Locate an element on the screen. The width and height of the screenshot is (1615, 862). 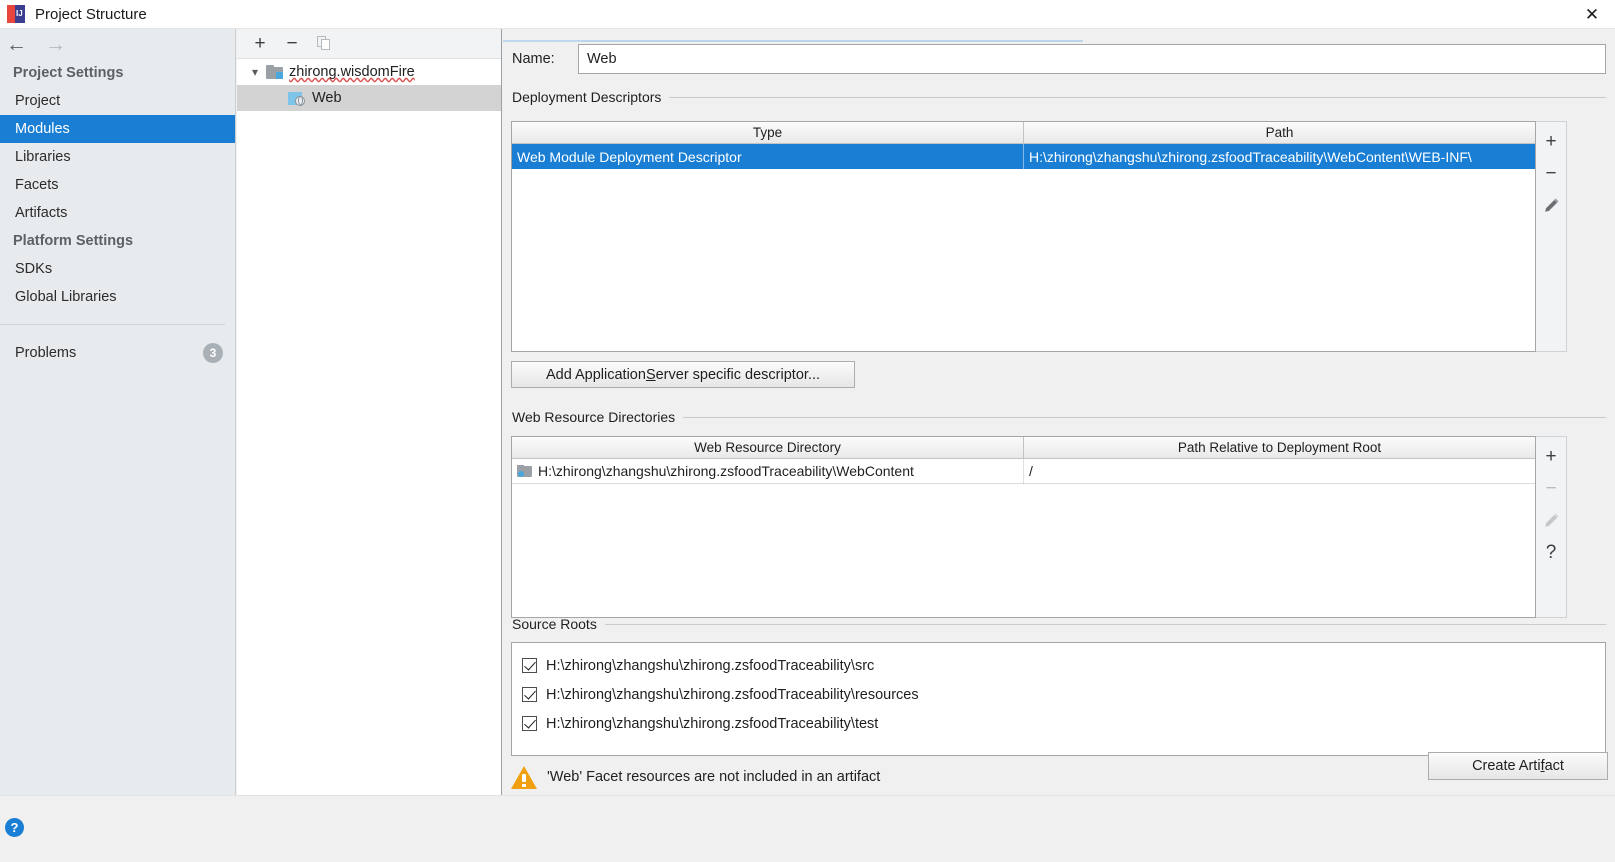
close-icon: ✕ is located at coordinates (1592, 14).